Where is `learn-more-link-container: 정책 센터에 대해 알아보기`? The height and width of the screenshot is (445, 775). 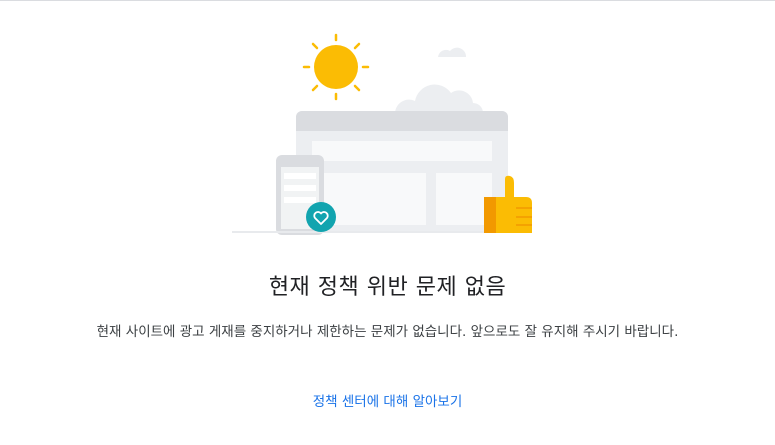
learn-more-link-container: 정책 센터에 대해 알아보기 is located at coordinates (387, 400).